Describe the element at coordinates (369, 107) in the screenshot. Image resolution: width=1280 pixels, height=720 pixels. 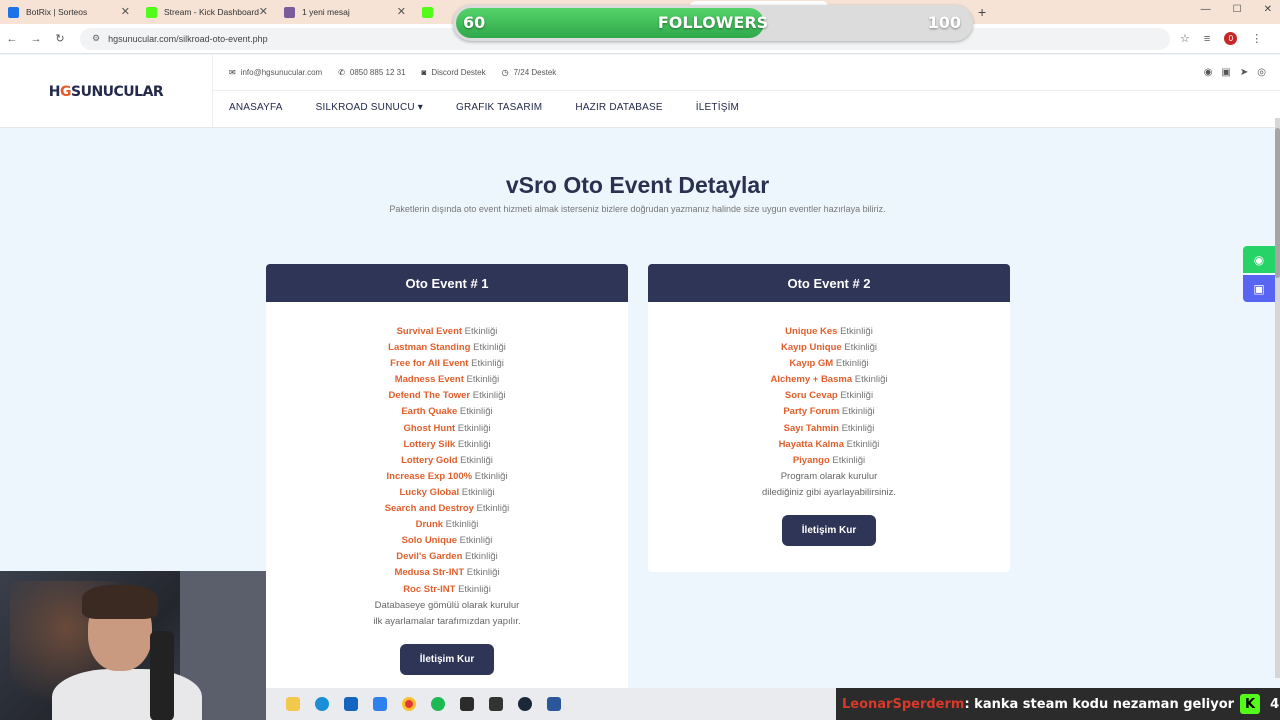
I see `nav-item: SILKROAD SUNUCU ▾` at that location.